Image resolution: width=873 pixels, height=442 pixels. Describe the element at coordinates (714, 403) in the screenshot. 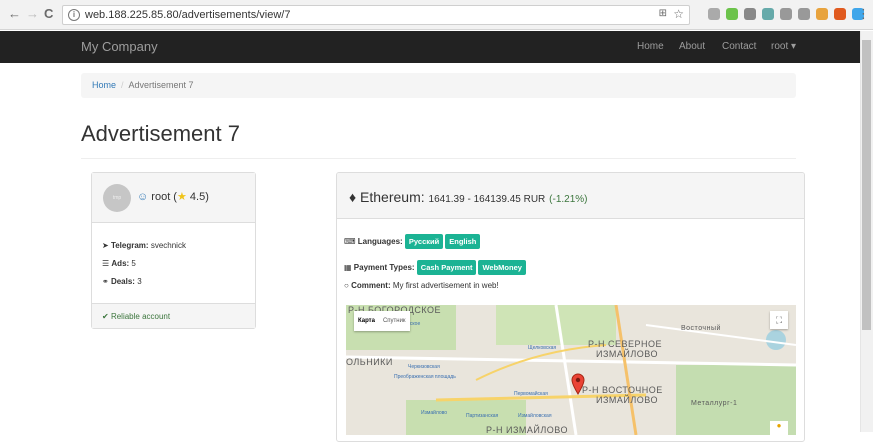

I see `map-label: Металлург-1` at that location.